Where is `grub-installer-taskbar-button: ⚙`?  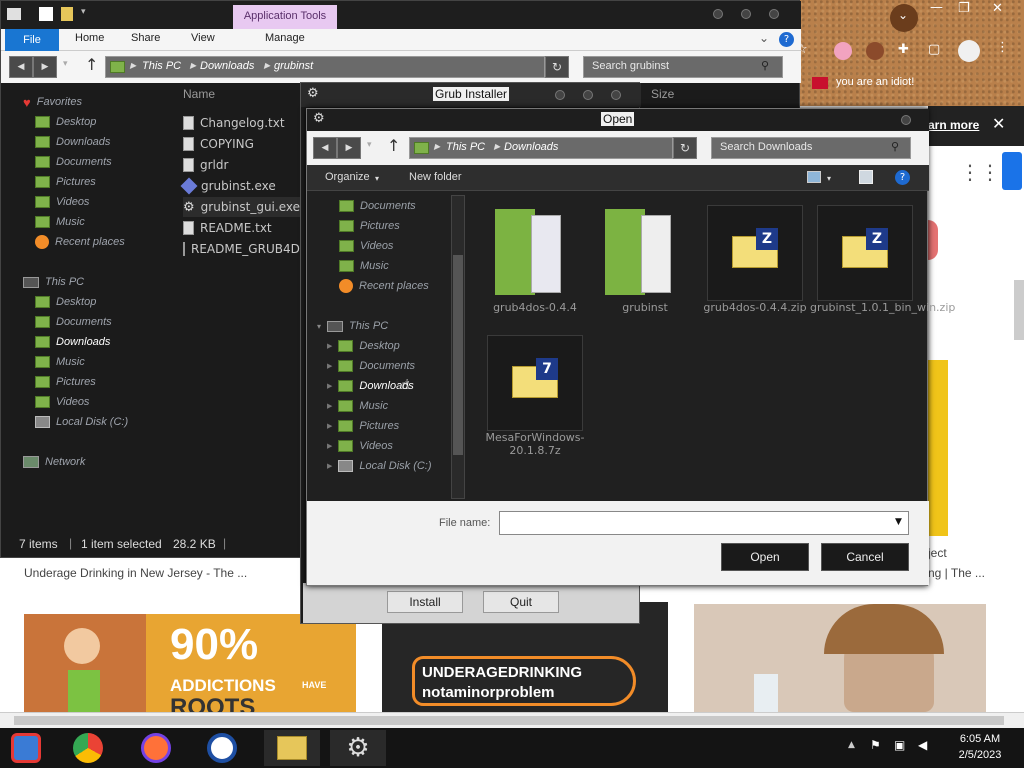 grub-installer-taskbar-button: ⚙ is located at coordinates (358, 748).